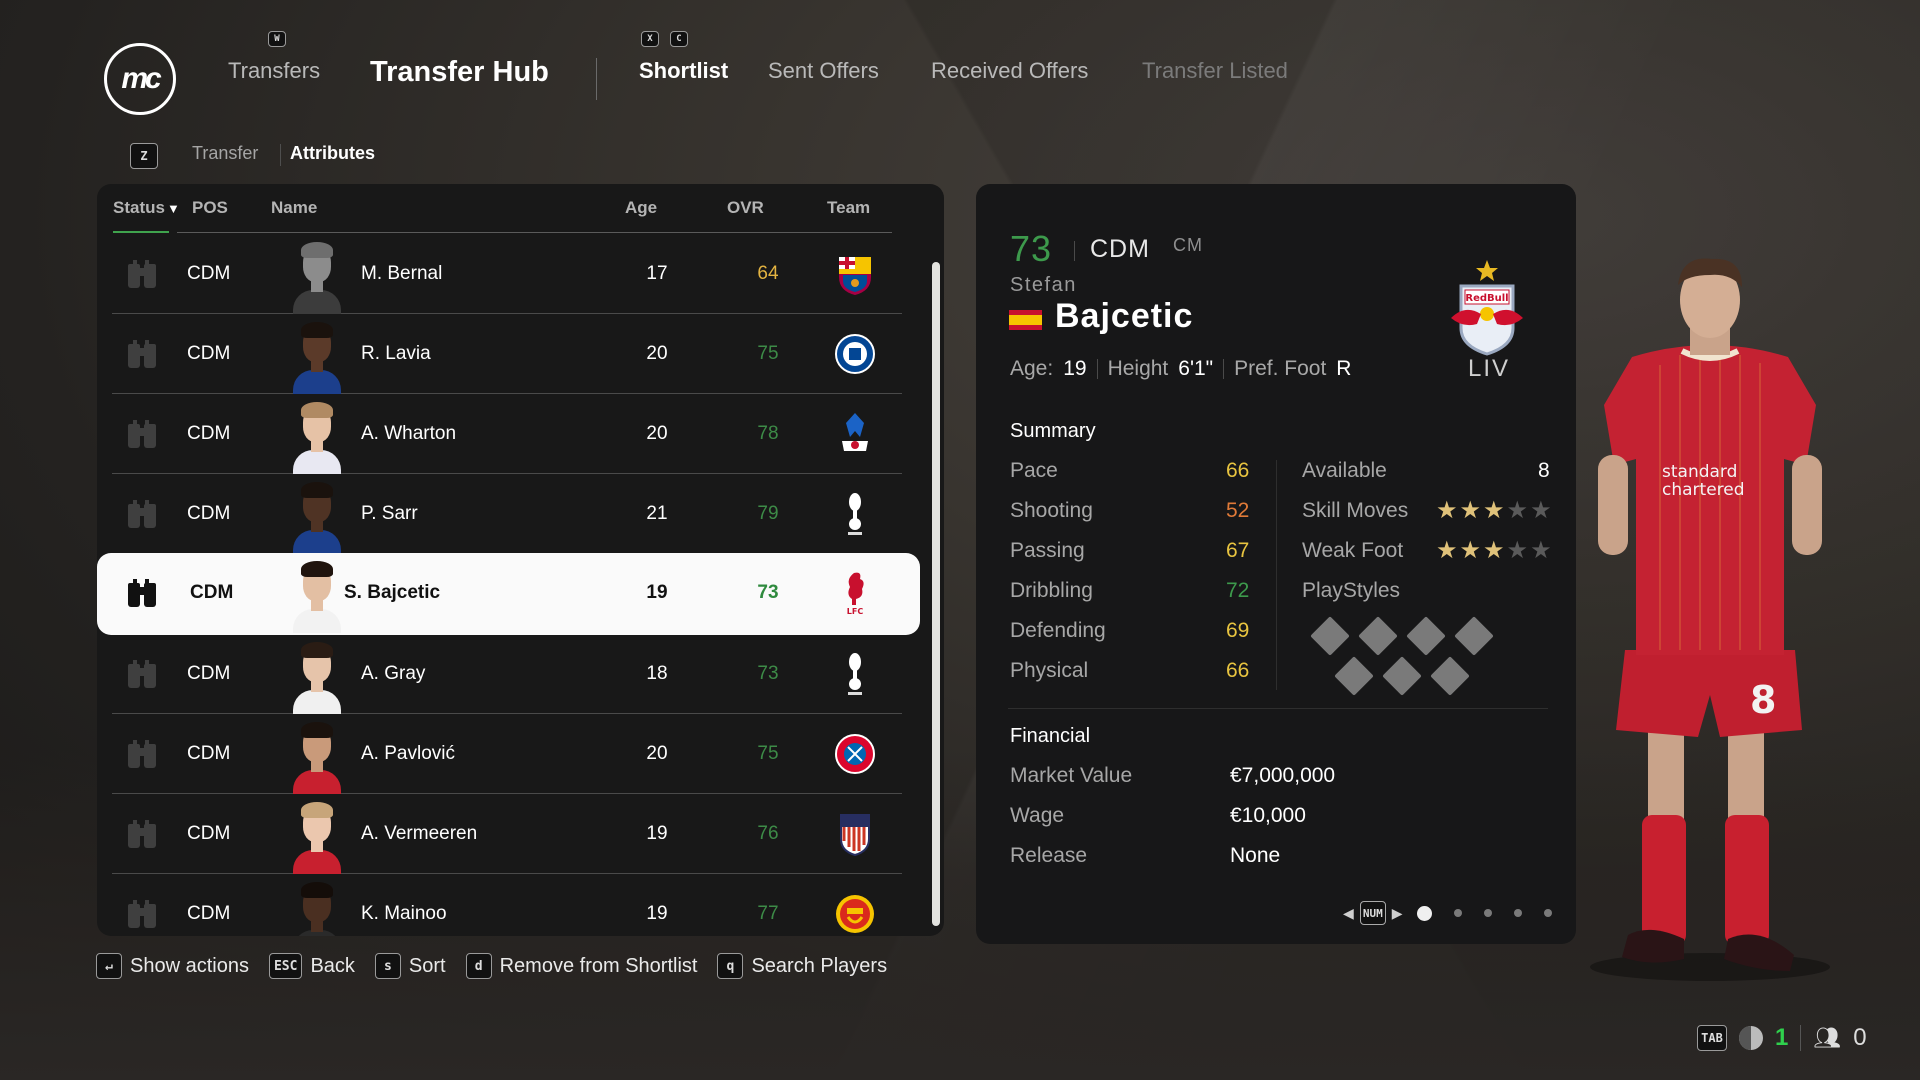  What do you see at coordinates (1541, 550) in the screenshot?
I see `star-empty-icon: ★` at bounding box center [1541, 550].